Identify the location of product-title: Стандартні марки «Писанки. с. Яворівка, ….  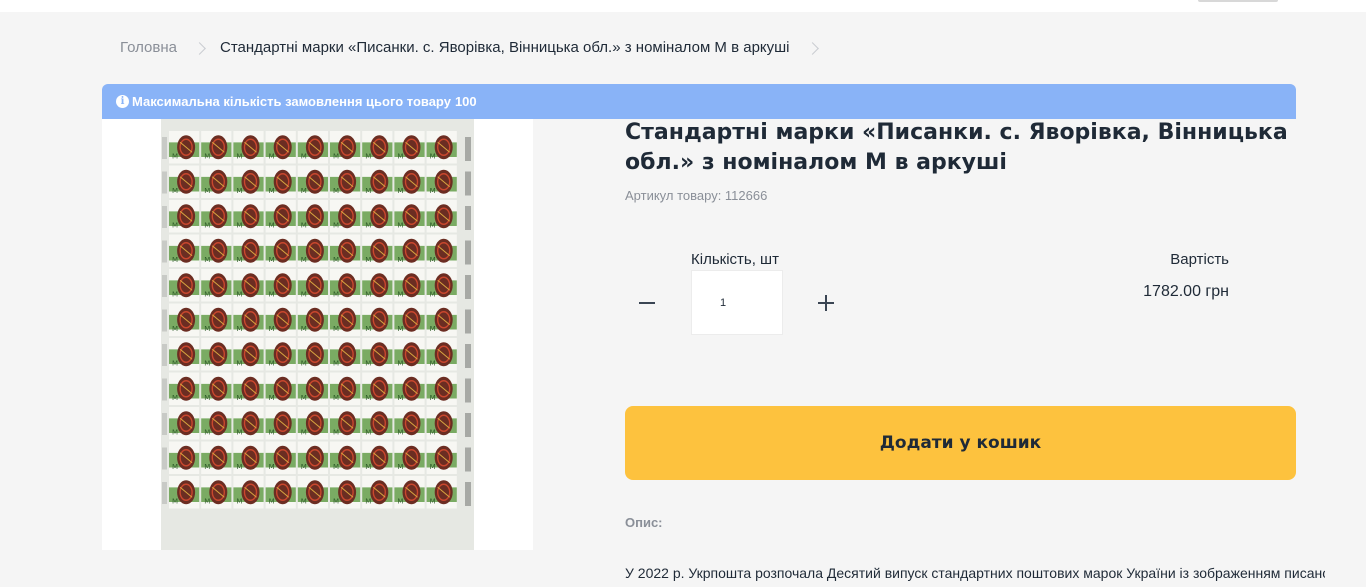
(956, 147).